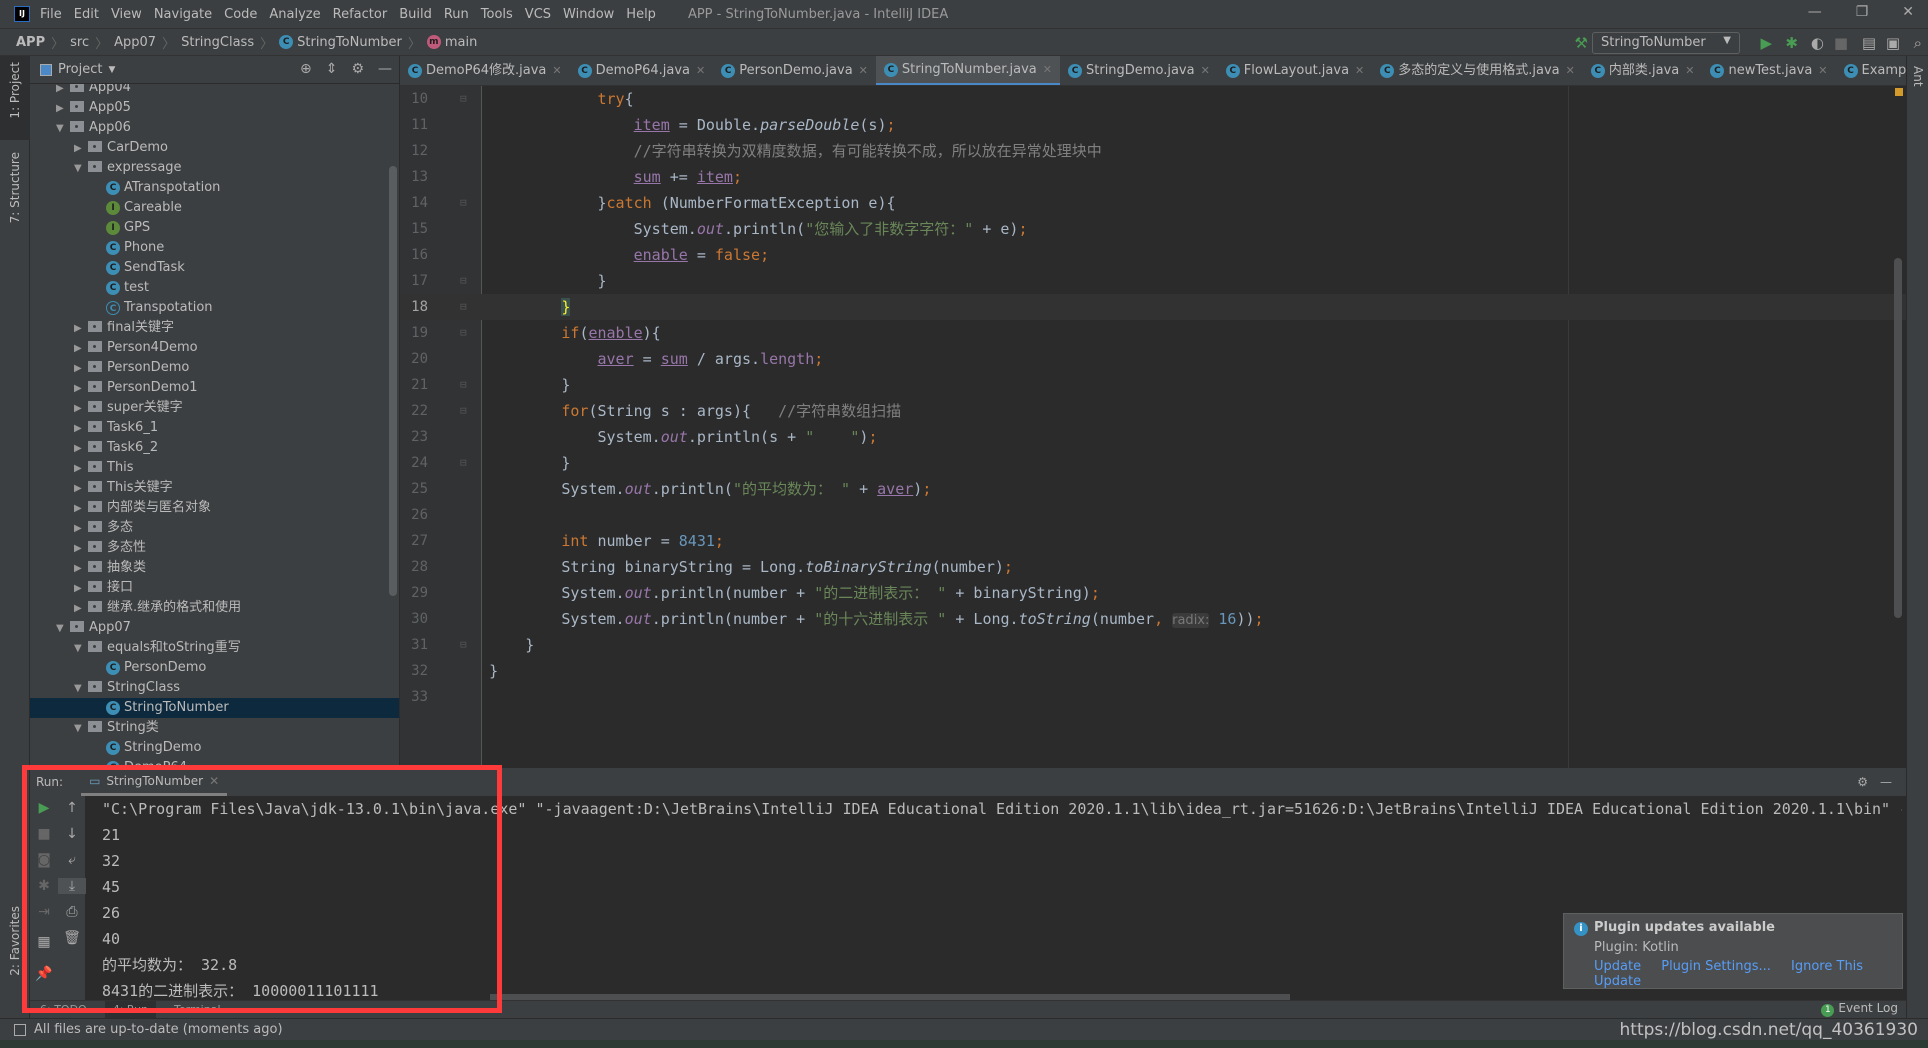  Describe the element at coordinates (294, 14) in the screenshot. I see `menu-analyze: Analyze` at that location.